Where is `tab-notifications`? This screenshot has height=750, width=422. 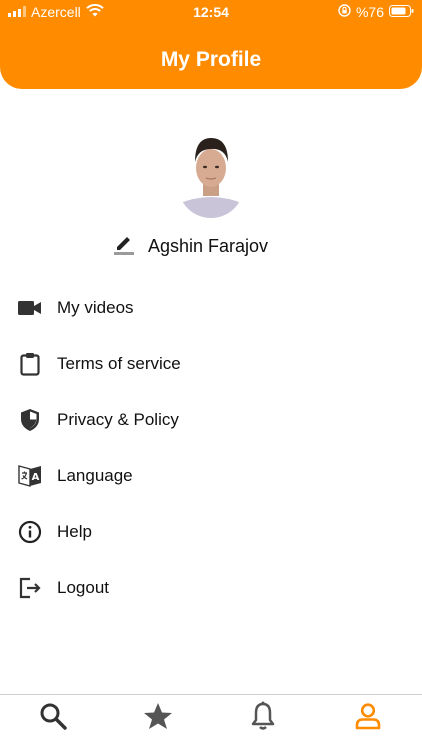
tab-notifications is located at coordinates (263, 718).